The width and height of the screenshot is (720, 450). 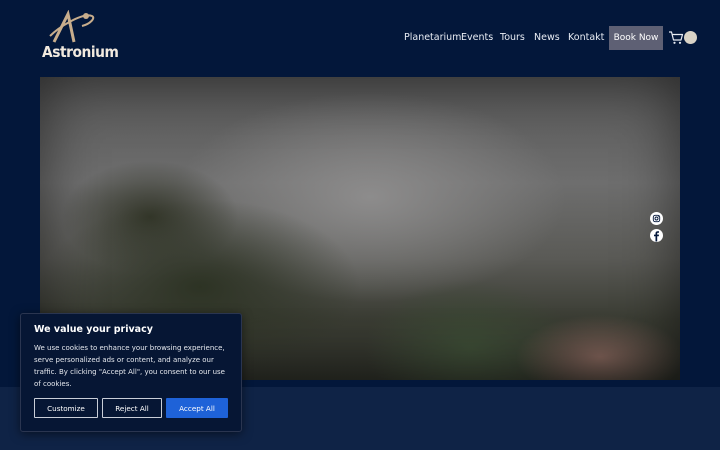 I want to click on nav-item-news: News, so click(x=547, y=38).